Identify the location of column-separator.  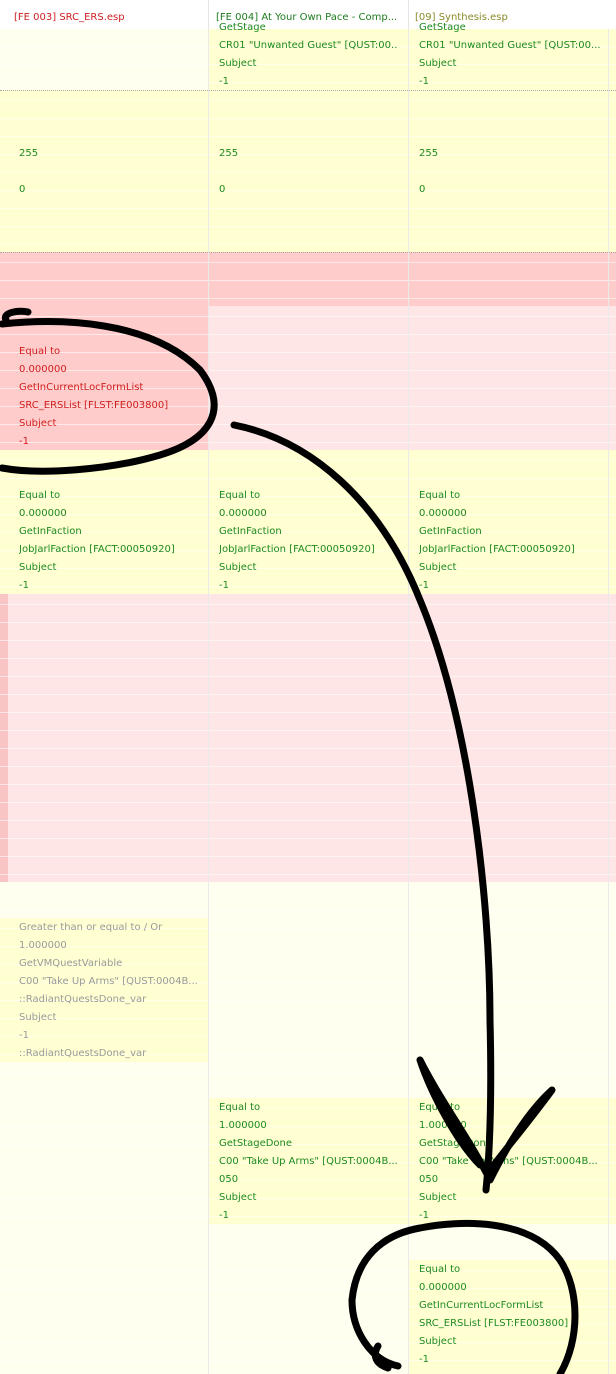
(608, 701).